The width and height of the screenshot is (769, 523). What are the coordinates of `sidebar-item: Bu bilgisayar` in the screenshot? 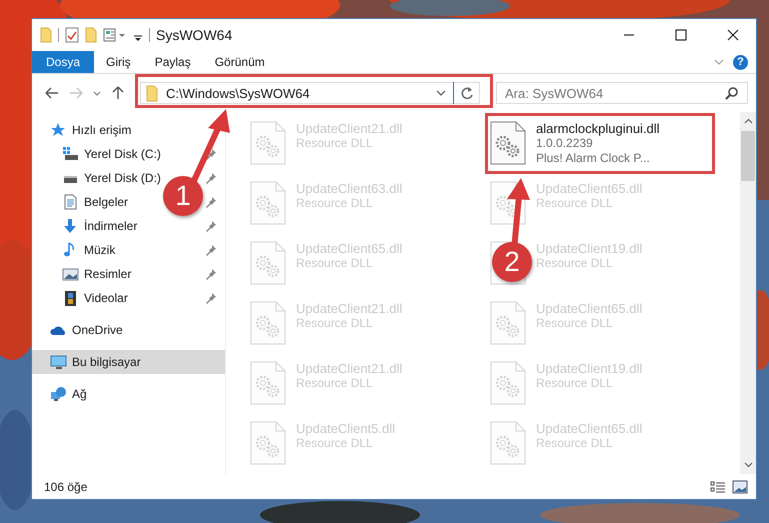 It's located at (128, 362).